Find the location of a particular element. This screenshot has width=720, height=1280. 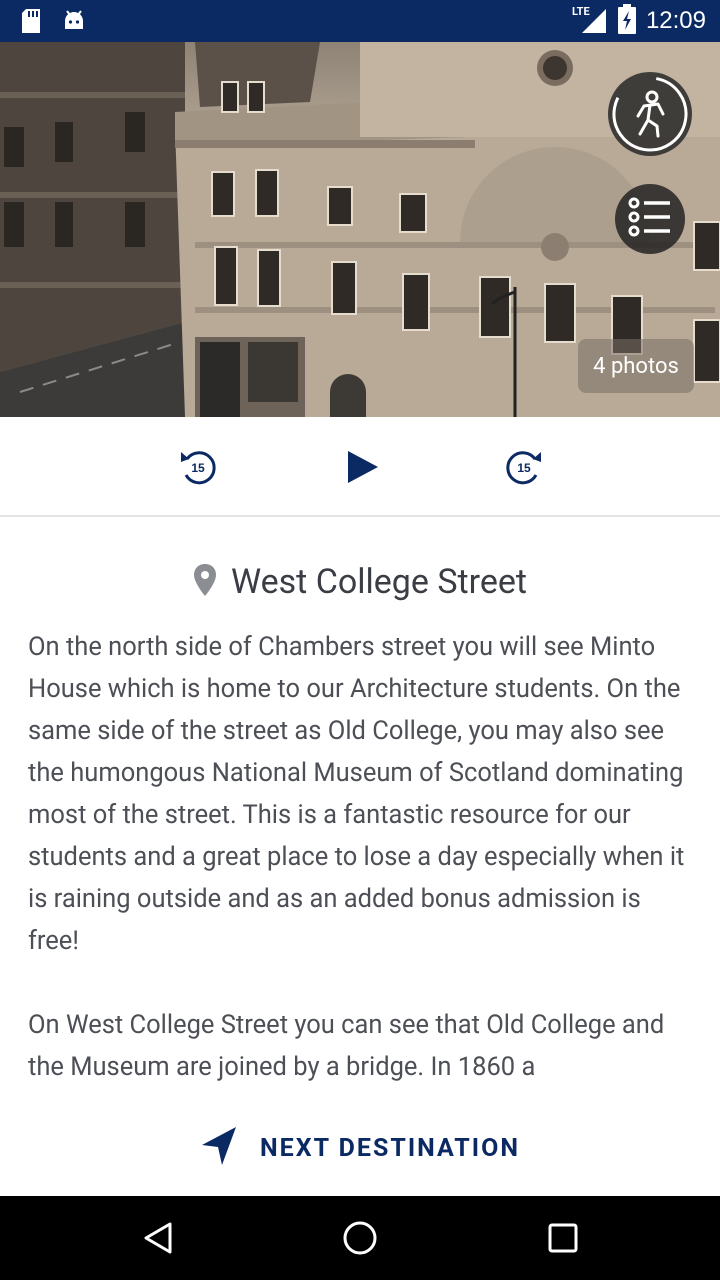

home-button is located at coordinates (360, 1238).